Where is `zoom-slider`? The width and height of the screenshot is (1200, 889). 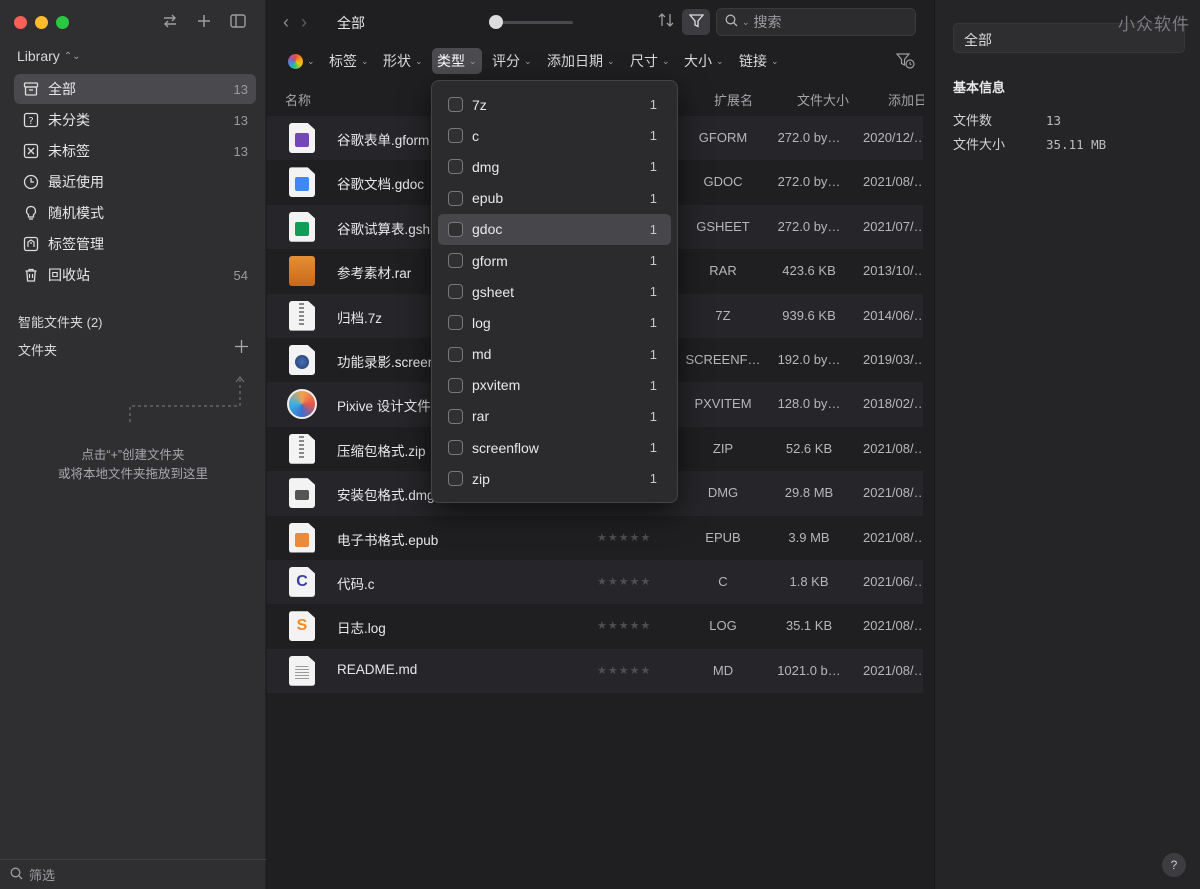 zoom-slider is located at coordinates (531, 22).